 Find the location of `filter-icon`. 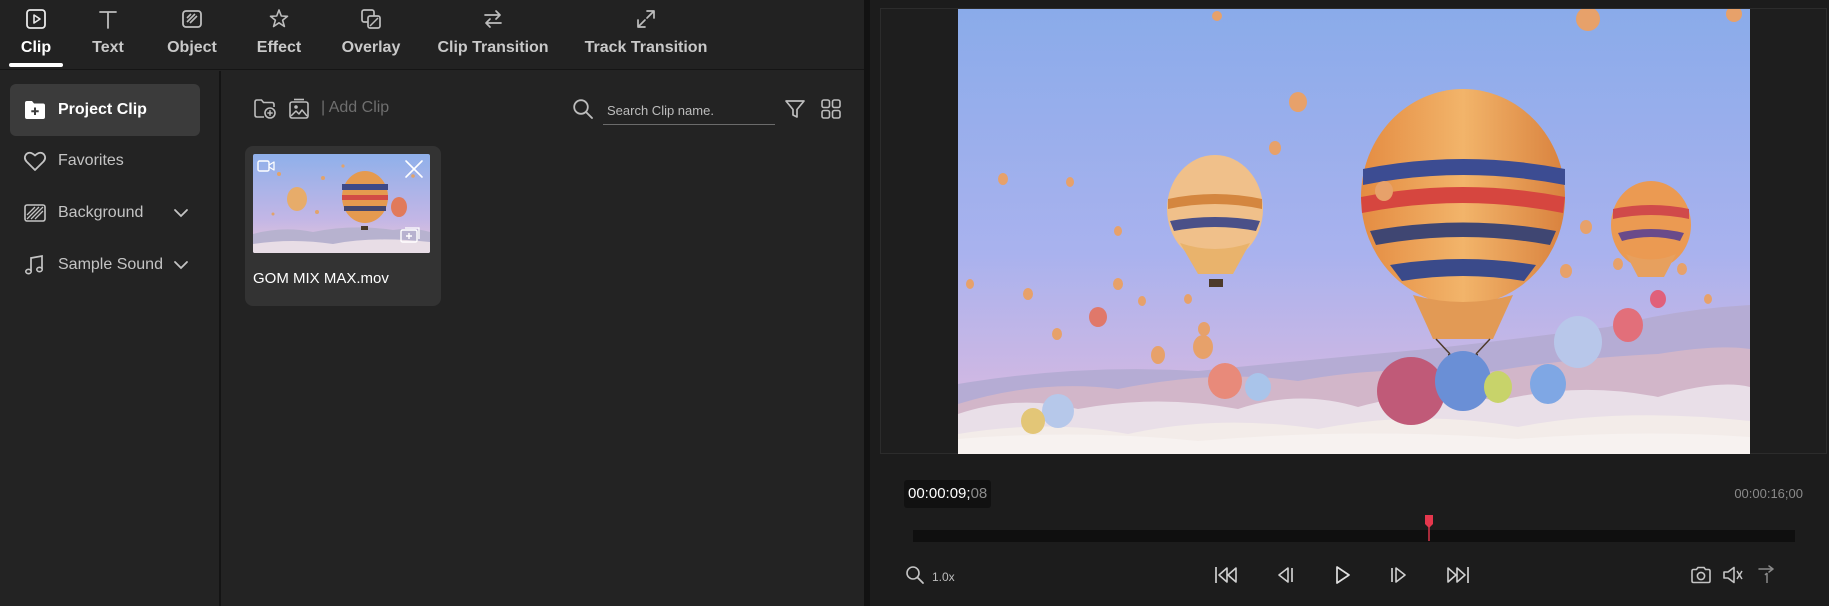

filter-icon is located at coordinates (795, 109).